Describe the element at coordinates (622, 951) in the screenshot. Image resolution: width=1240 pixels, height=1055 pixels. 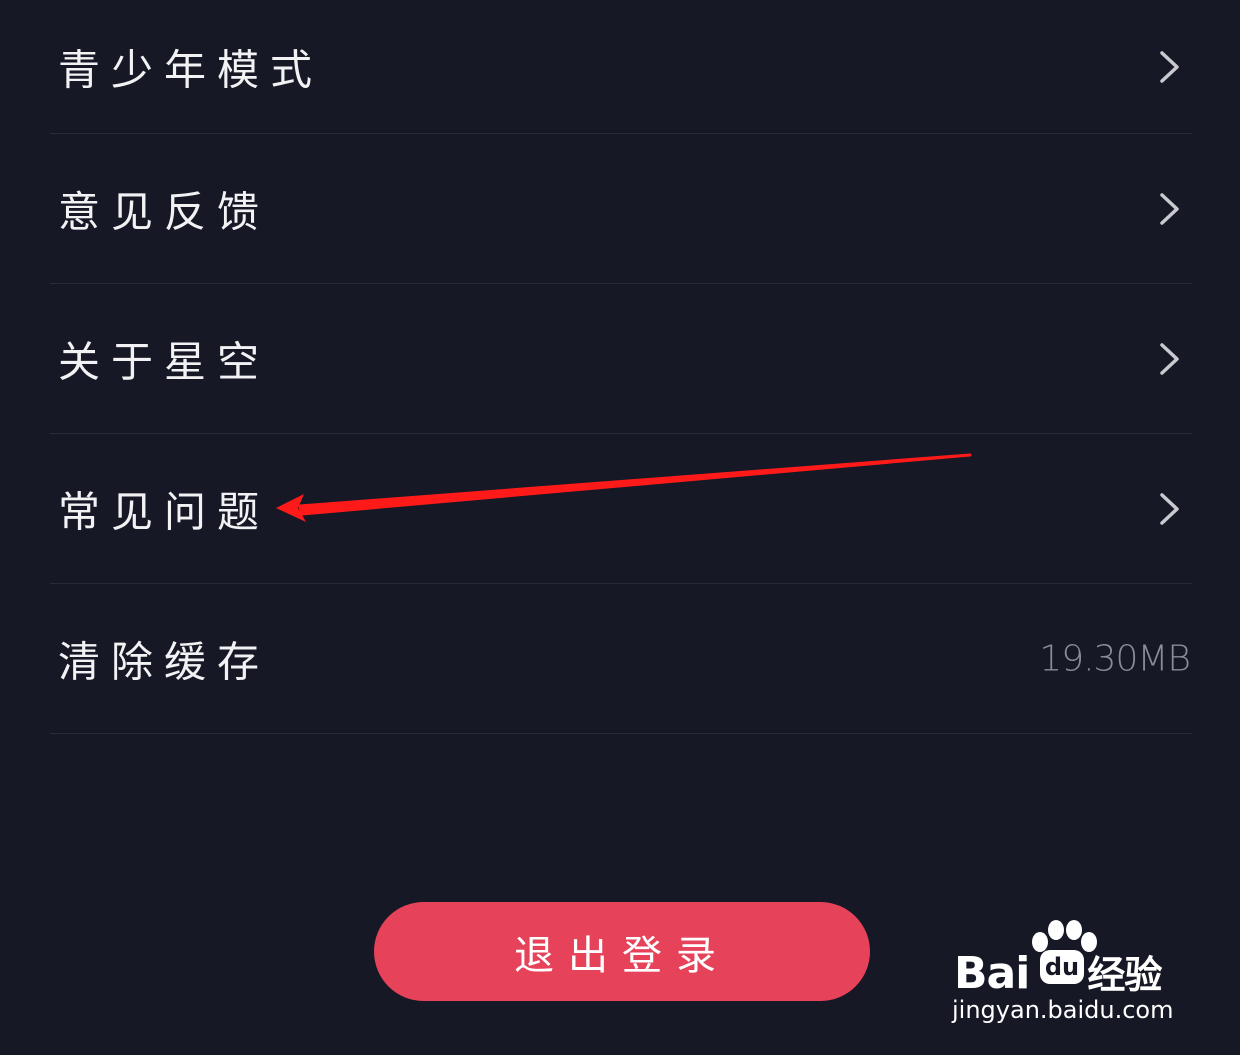
I see `logout-button: 退出登录` at that location.